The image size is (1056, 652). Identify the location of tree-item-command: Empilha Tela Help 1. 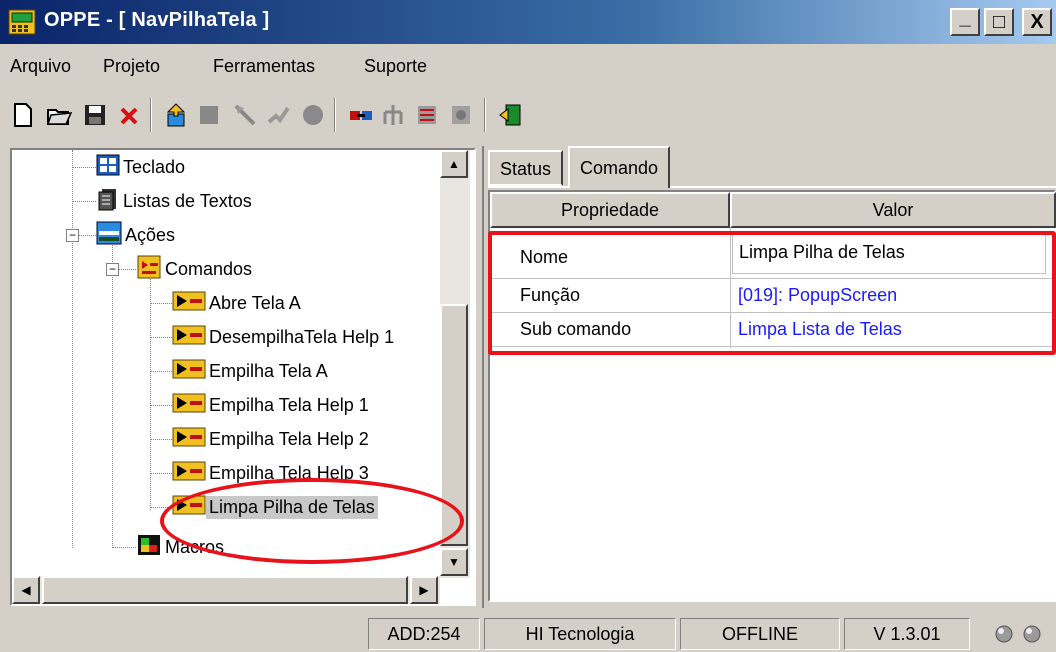
(272, 405).